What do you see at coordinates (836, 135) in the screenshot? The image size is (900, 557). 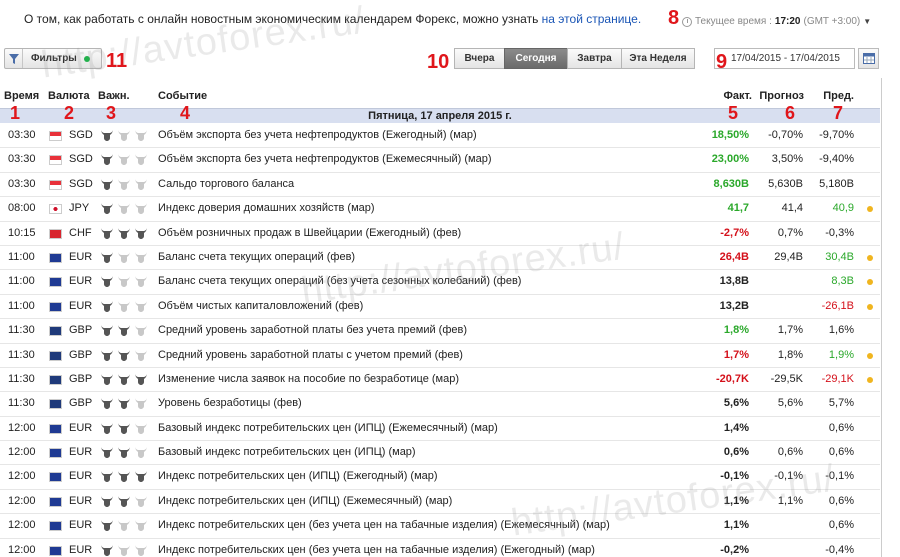 I see `event-previous: -9,70%` at bounding box center [836, 135].